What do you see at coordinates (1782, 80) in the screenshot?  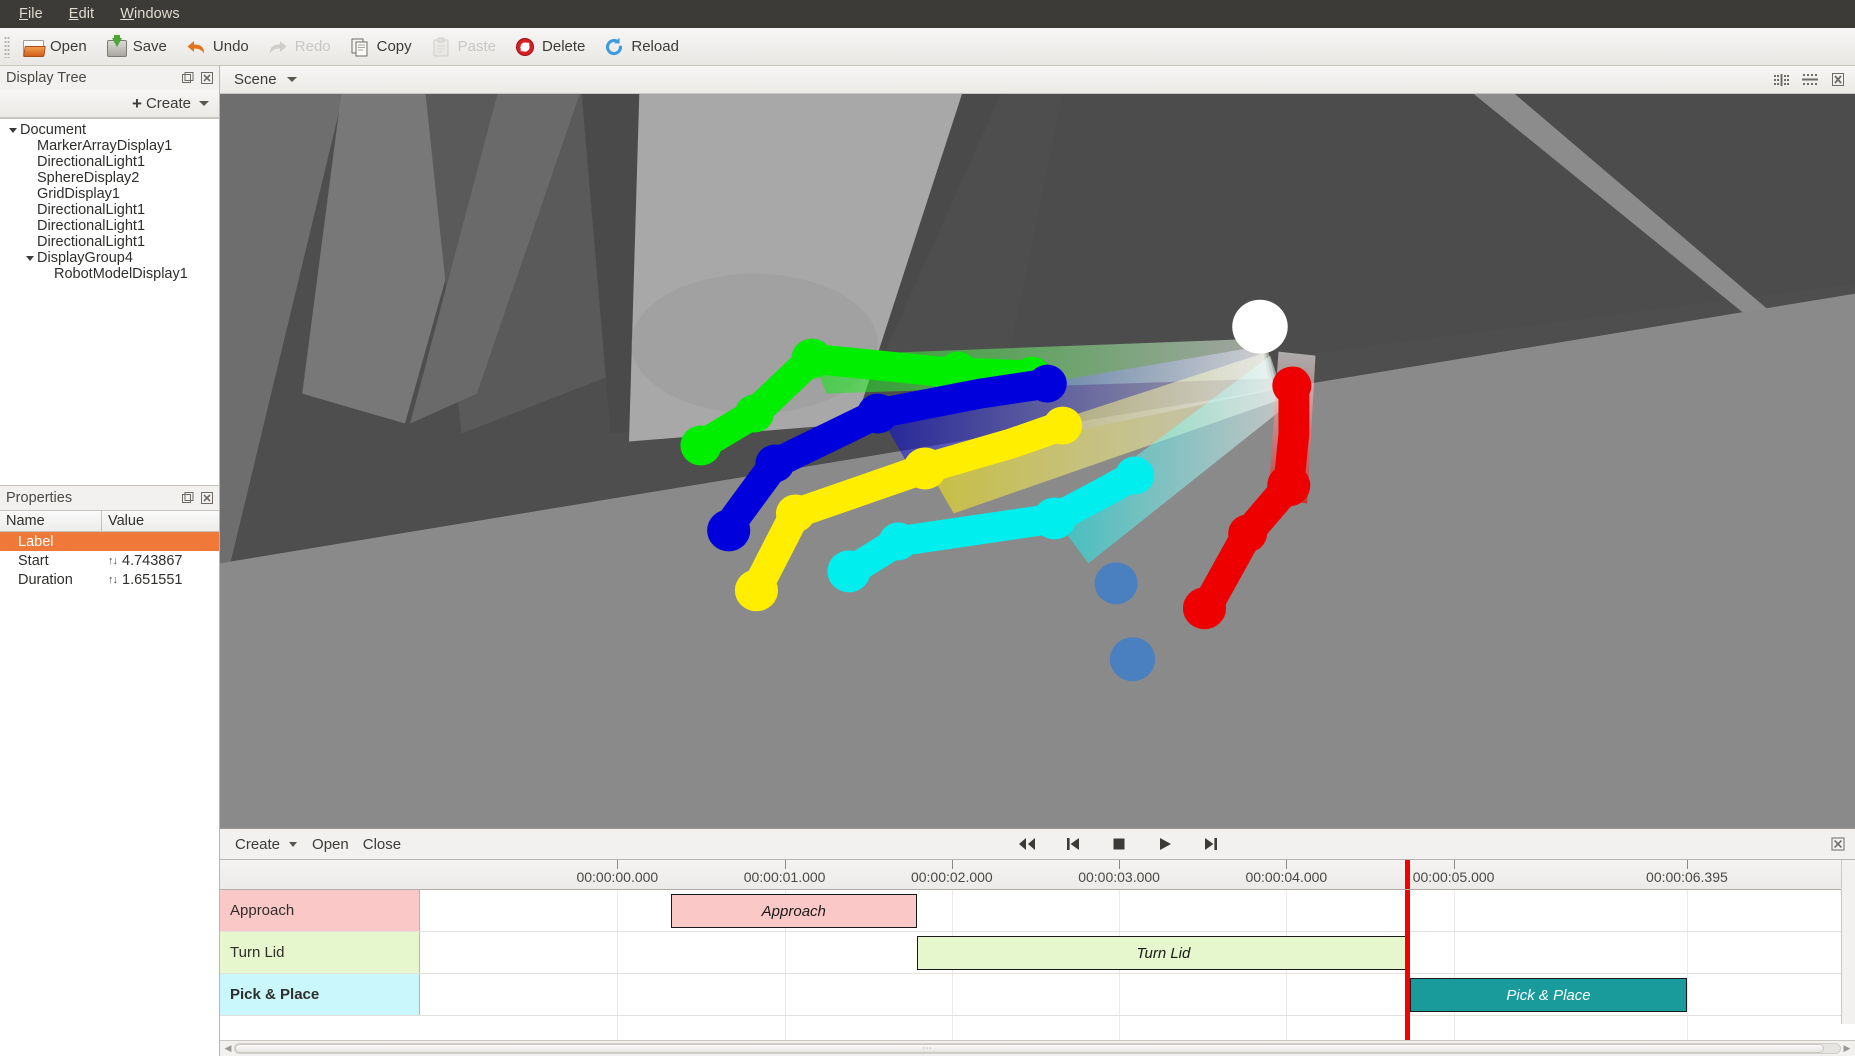 I see `split-vertical-icon` at bounding box center [1782, 80].